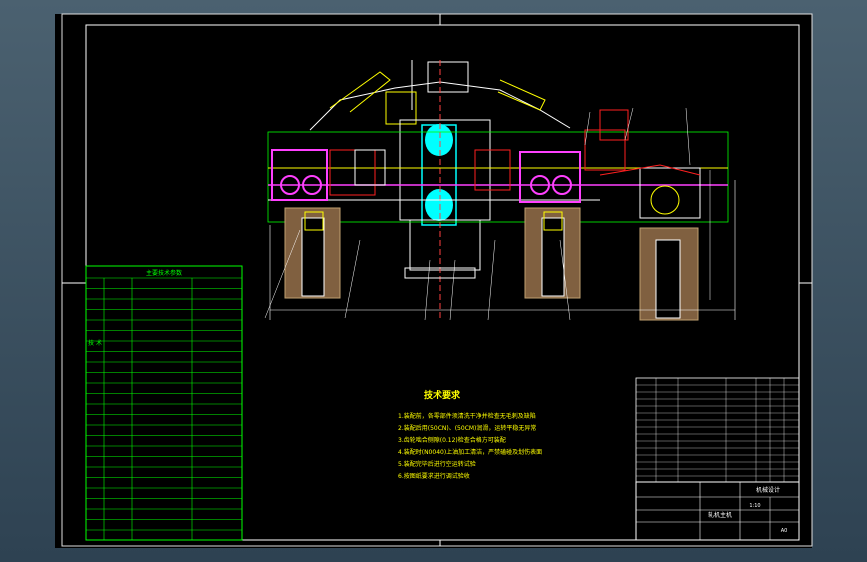 The image size is (867, 562). I want to click on parts-list, so click(717, 430).